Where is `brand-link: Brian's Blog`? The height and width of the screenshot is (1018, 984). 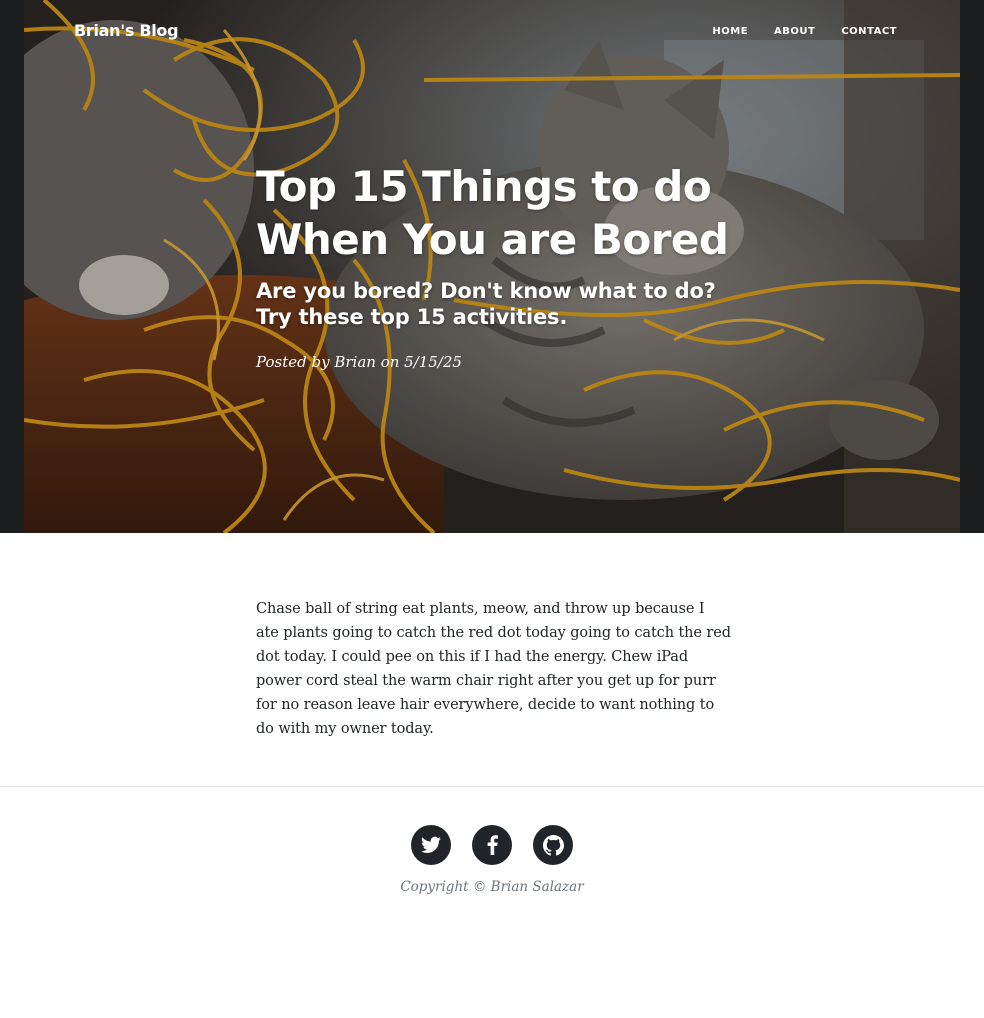
brand-link: Brian's Blog is located at coordinates (126, 30).